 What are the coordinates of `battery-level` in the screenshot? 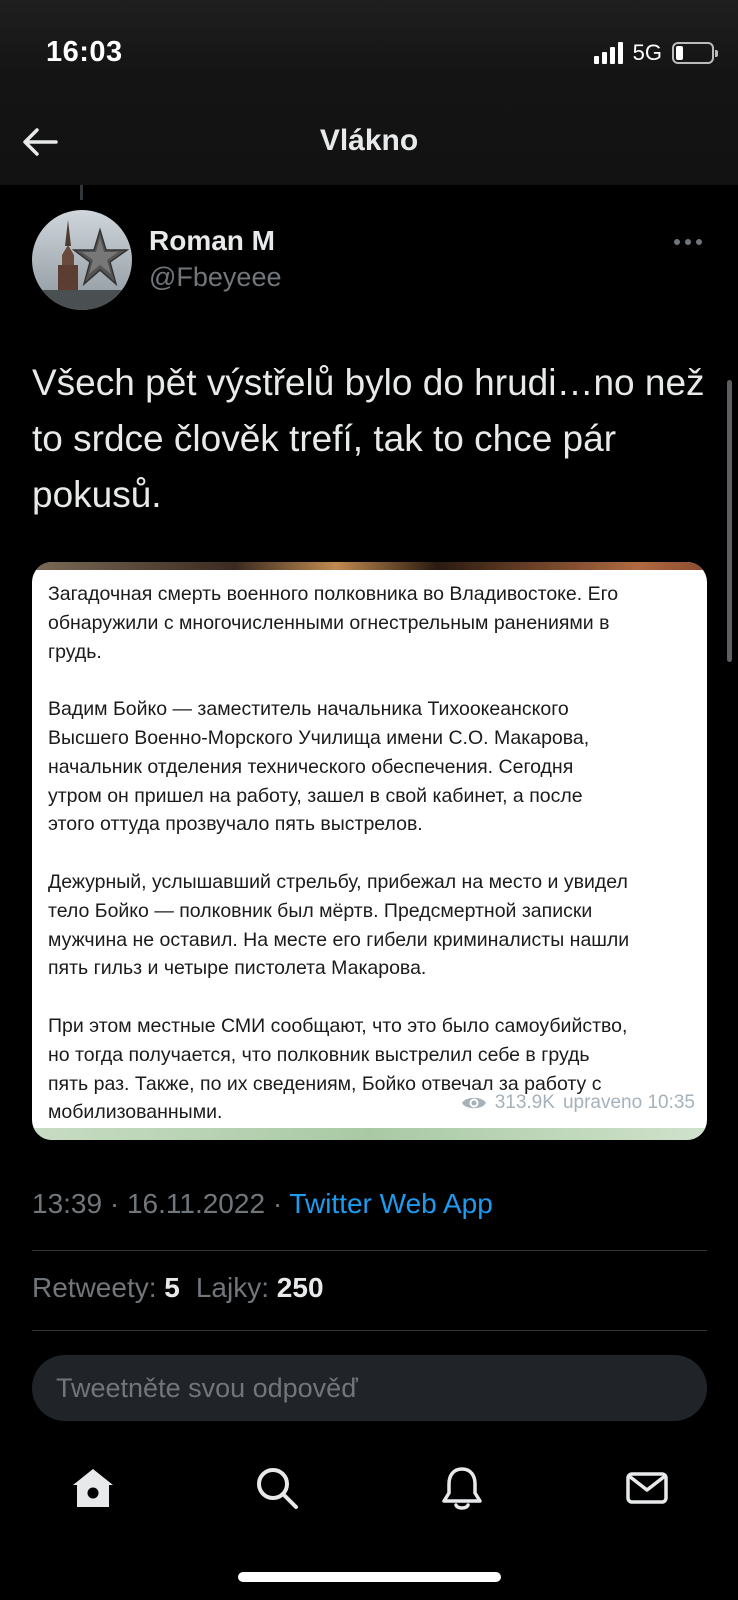 It's located at (680, 53).